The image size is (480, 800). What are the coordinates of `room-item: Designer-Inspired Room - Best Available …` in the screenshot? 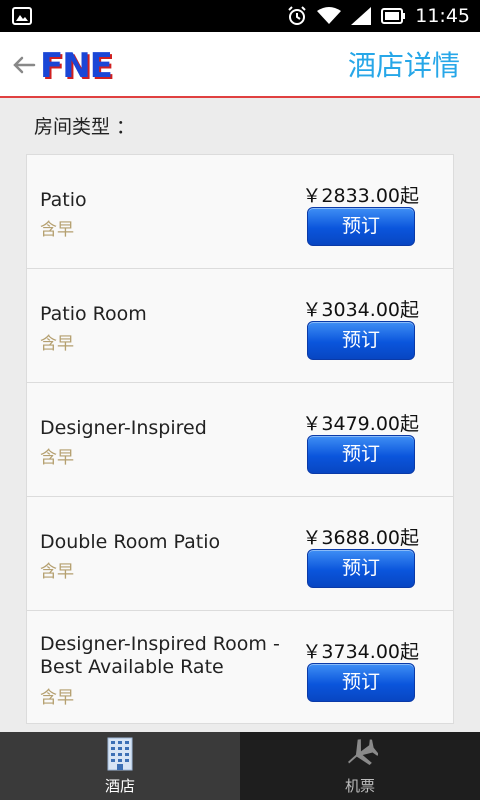 It's located at (240, 667).